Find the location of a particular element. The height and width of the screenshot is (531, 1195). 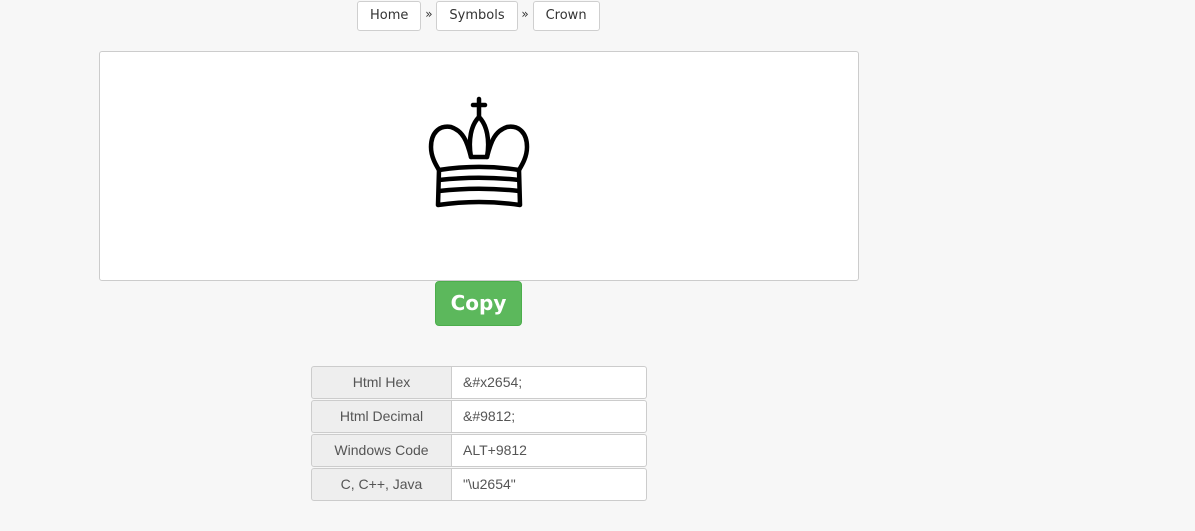

code-value-field: &#x2654; is located at coordinates (549, 382).